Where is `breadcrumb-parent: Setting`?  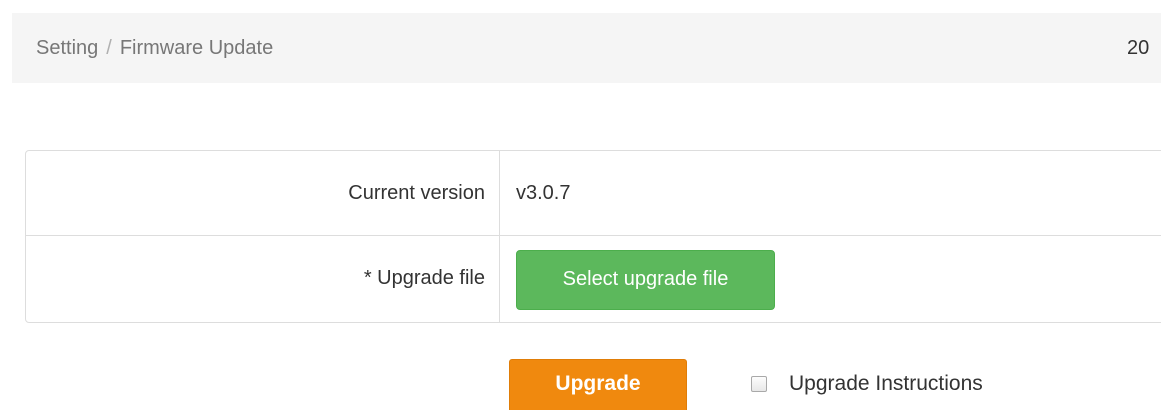
breadcrumb-parent: Setting is located at coordinates (67, 48).